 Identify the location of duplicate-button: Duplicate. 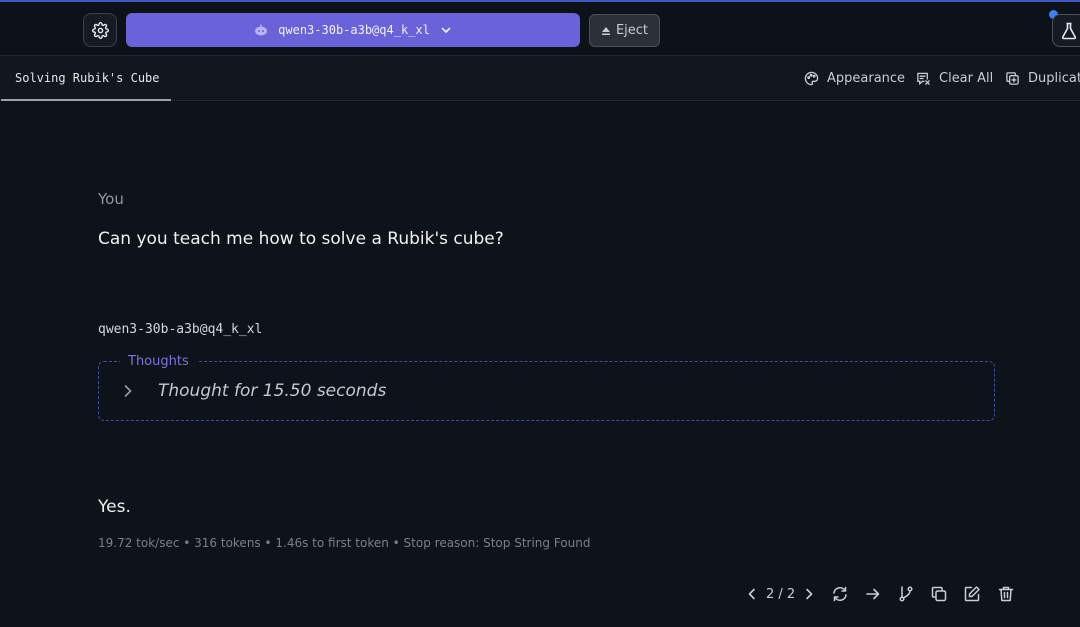
(1042, 78).